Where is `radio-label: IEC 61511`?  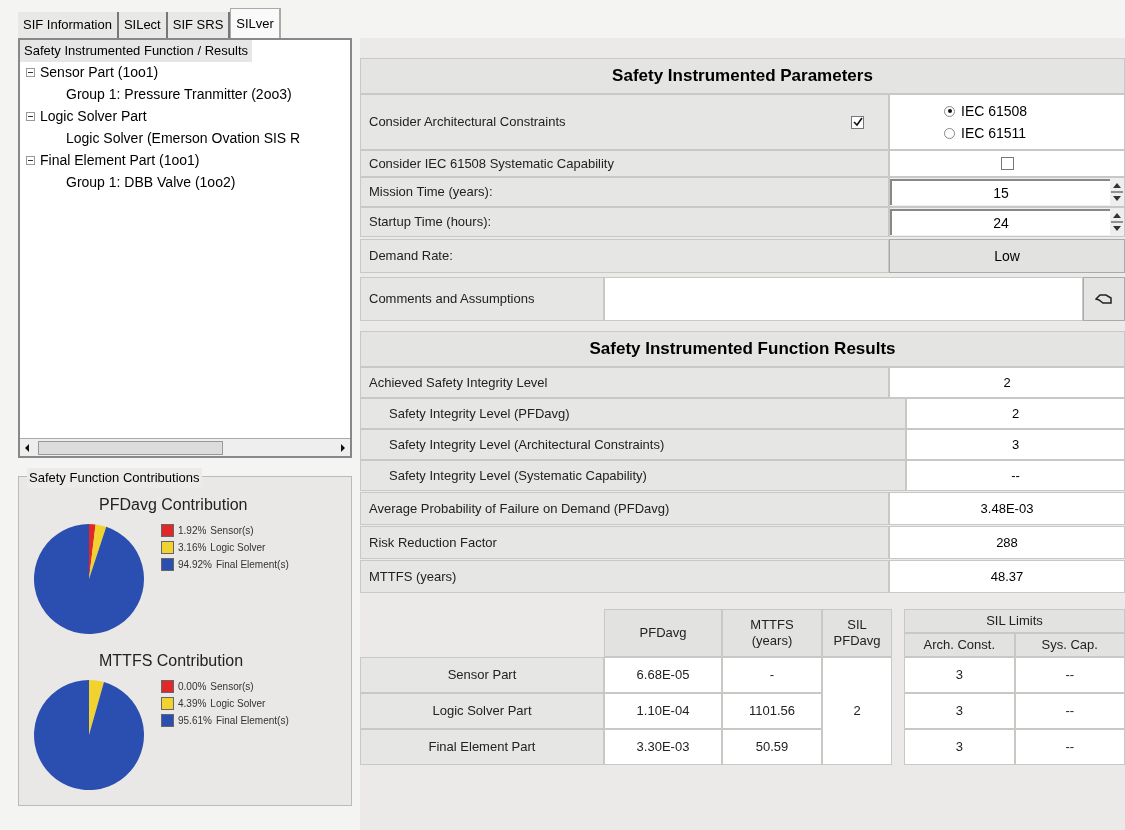 radio-label: IEC 61511 is located at coordinates (994, 133).